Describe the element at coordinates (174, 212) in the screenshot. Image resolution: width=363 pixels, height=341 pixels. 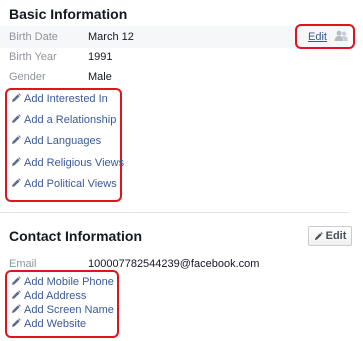
I see `section-divider` at that location.